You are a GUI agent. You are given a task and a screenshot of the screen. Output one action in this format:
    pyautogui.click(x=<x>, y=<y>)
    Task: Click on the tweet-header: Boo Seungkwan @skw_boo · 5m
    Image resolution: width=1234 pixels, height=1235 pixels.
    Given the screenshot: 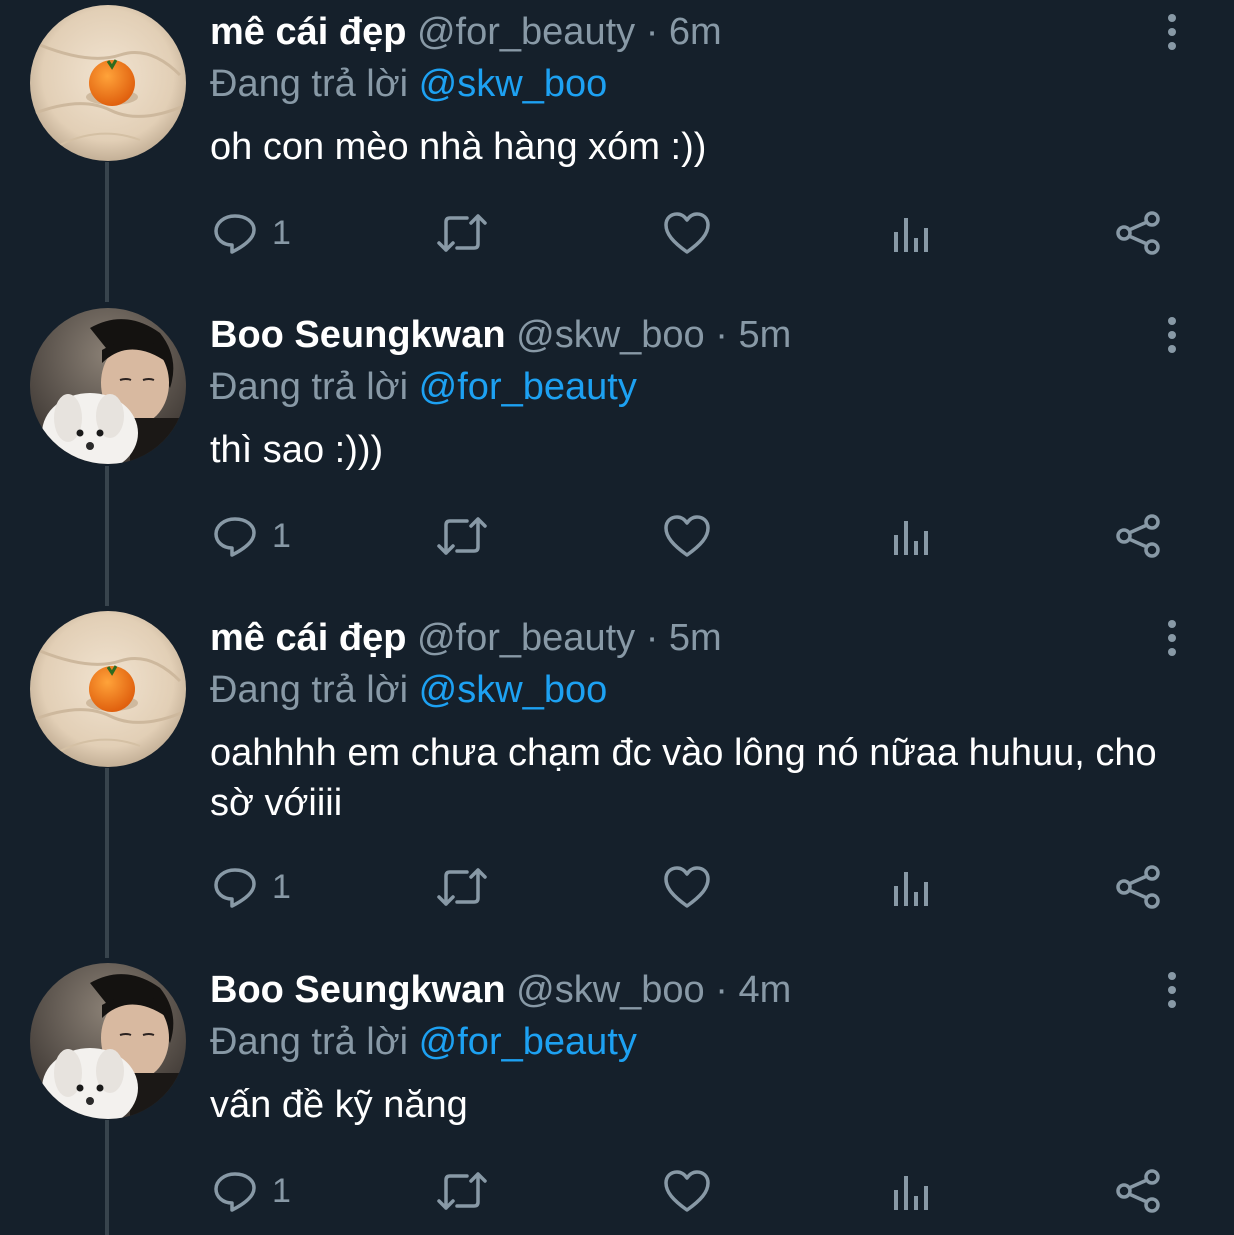 What is the action you would take?
    pyautogui.click(x=692, y=335)
    